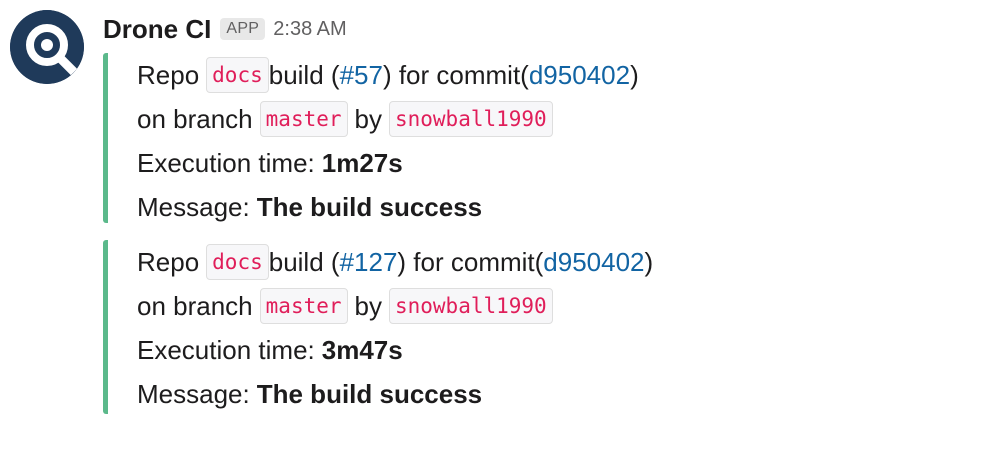 The height and width of the screenshot is (450, 982). Describe the element at coordinates (362, 350) in the screenshot. I see `execution-time: 3m47s` at that location.